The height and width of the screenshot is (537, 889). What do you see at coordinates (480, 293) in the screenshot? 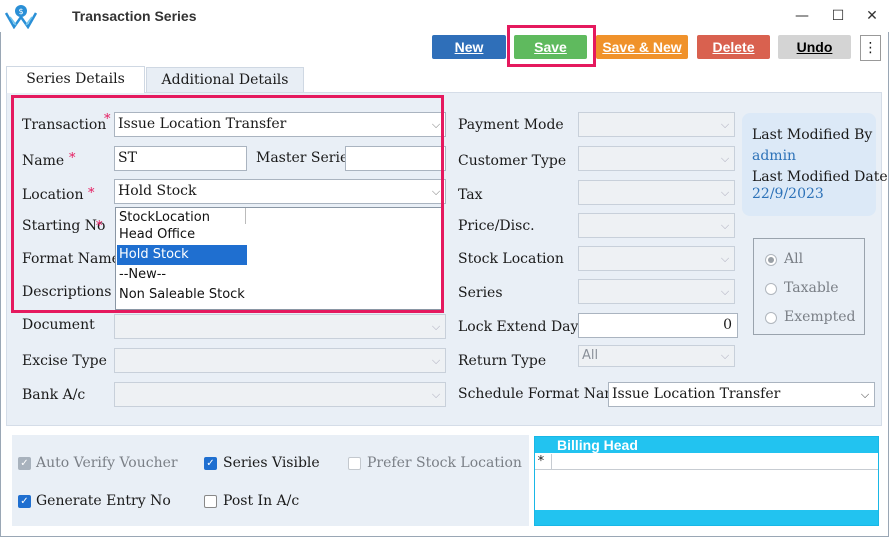
I see `series-label: Series` at bounding box center [480, 293].